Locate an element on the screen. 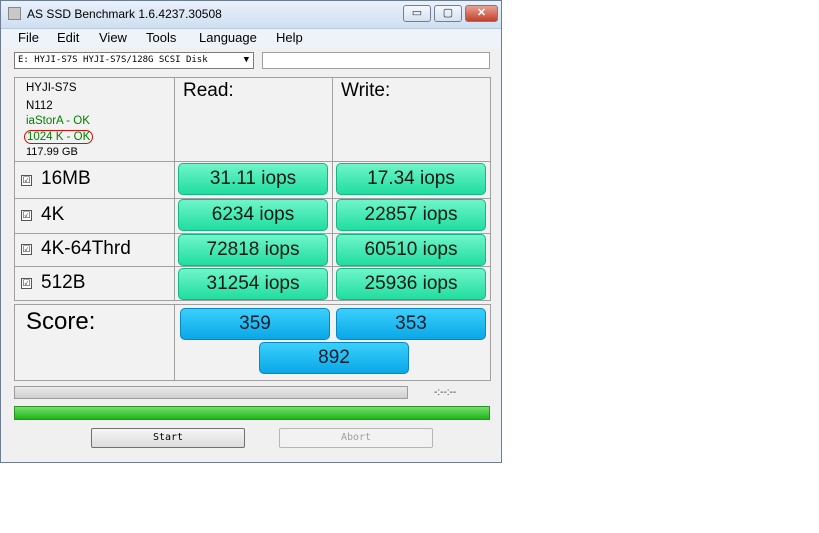 This screenshot has height=533, width=819. close-icon: ✕ is located at coordinates (481, 13).